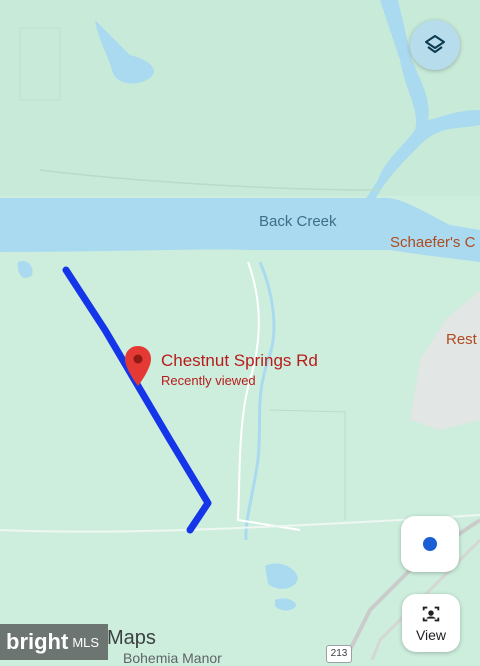 The image size is (480, 666). What do you see at coordinates (461, 339) in the screenshot?
I see `restaurant-label: Rest` at bounding box center [461, 339].